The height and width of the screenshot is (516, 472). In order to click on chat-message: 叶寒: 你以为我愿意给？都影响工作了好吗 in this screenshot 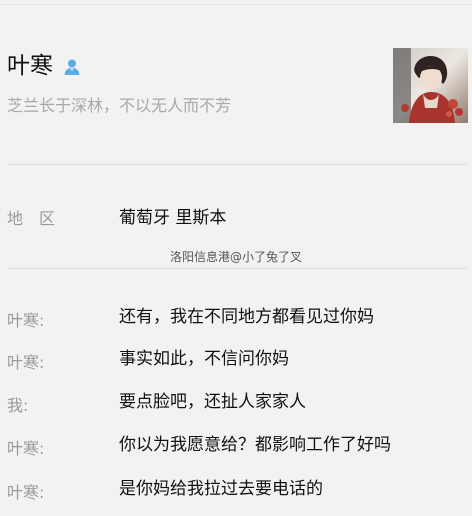, I will do `click(236, 446)`.